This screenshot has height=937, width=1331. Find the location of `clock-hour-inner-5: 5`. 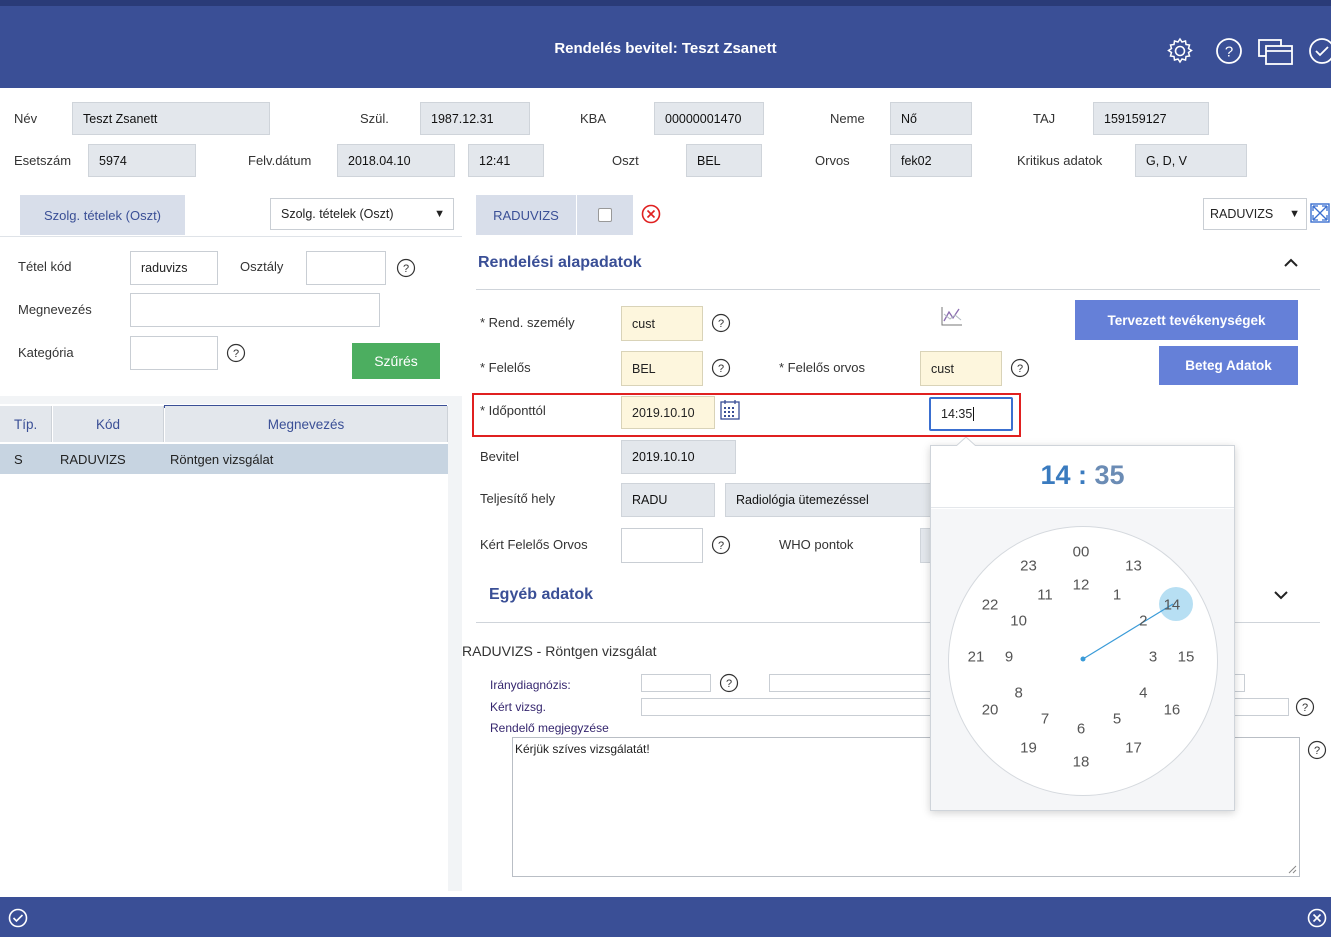

clock-hour-inner-5: 5 is located at coordinates (1117, 719).